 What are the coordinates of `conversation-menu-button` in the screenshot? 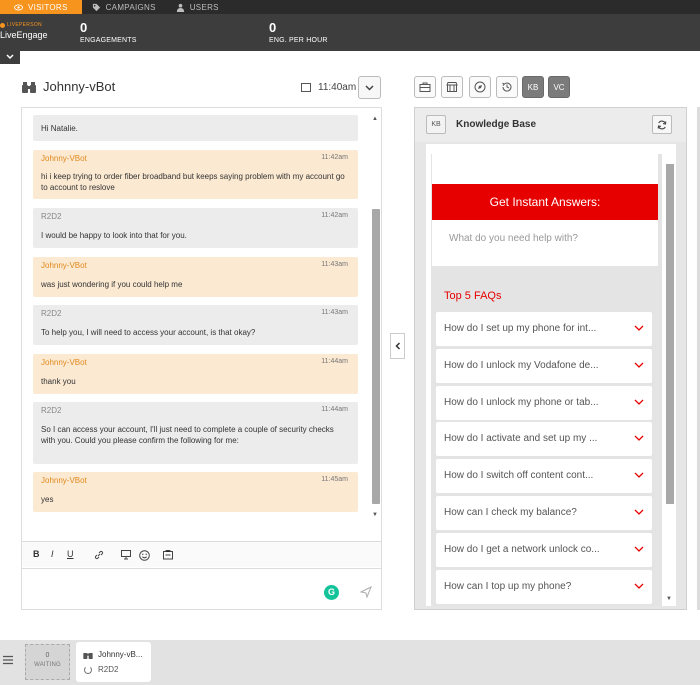 It's located at (369, 87).